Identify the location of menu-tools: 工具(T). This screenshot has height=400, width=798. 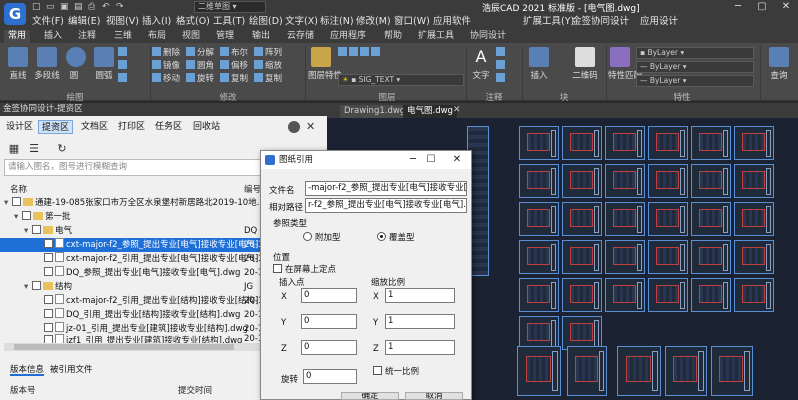
(229, 22).